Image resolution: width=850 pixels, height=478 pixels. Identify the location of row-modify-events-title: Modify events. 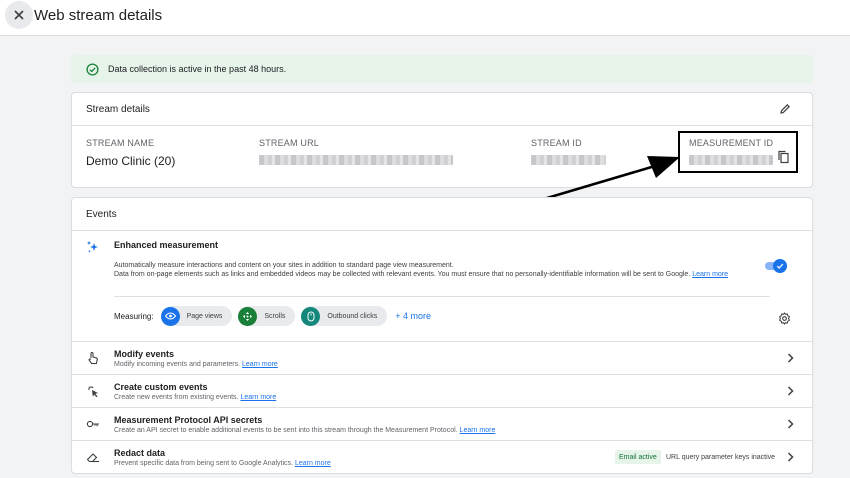
(144, 354).